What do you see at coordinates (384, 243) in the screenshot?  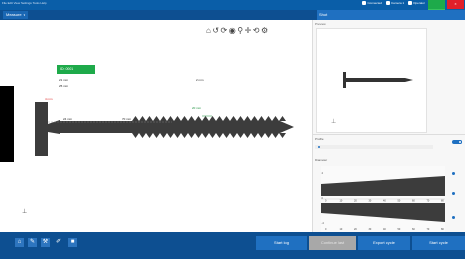 I see `export-cycle-button: Export cycle` at bounding box center [384, 243].